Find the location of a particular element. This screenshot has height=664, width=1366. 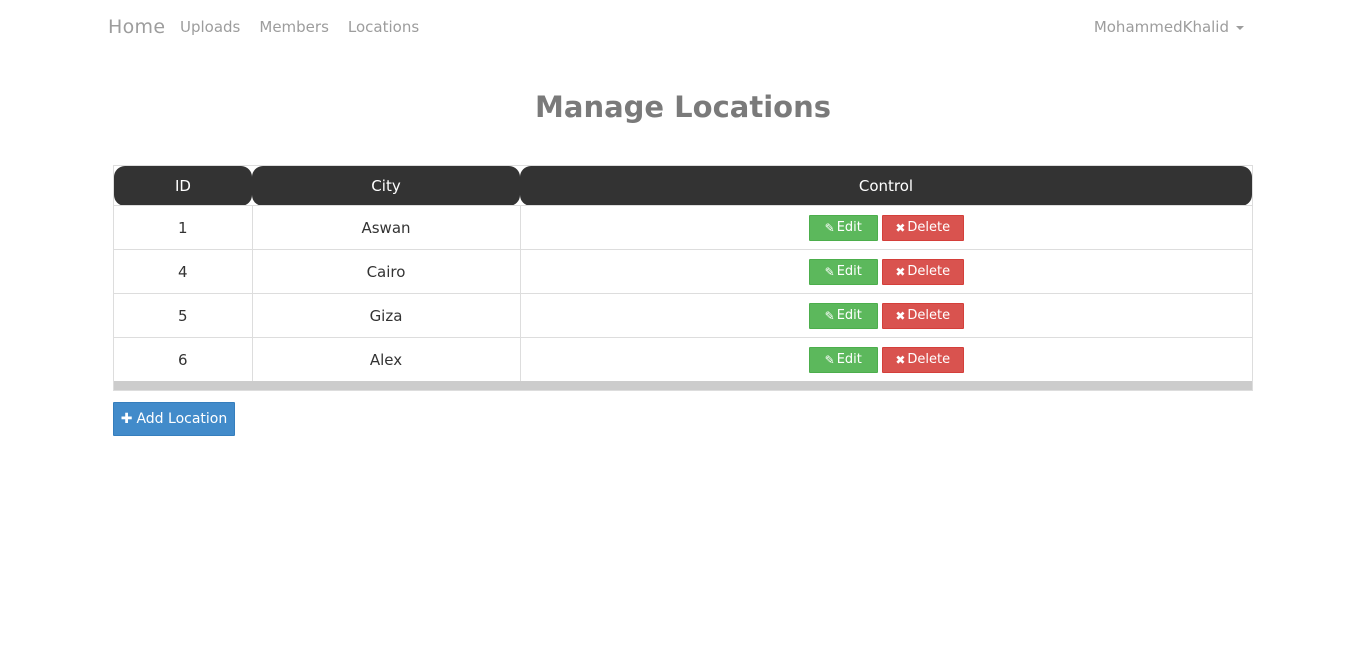

cell-id: 5 is located at coordinates (183, 315).